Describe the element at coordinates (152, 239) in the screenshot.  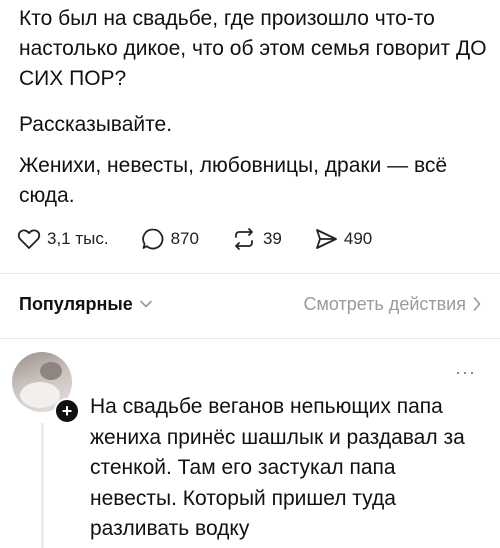
I see `speech-bubble-icon` at that location.